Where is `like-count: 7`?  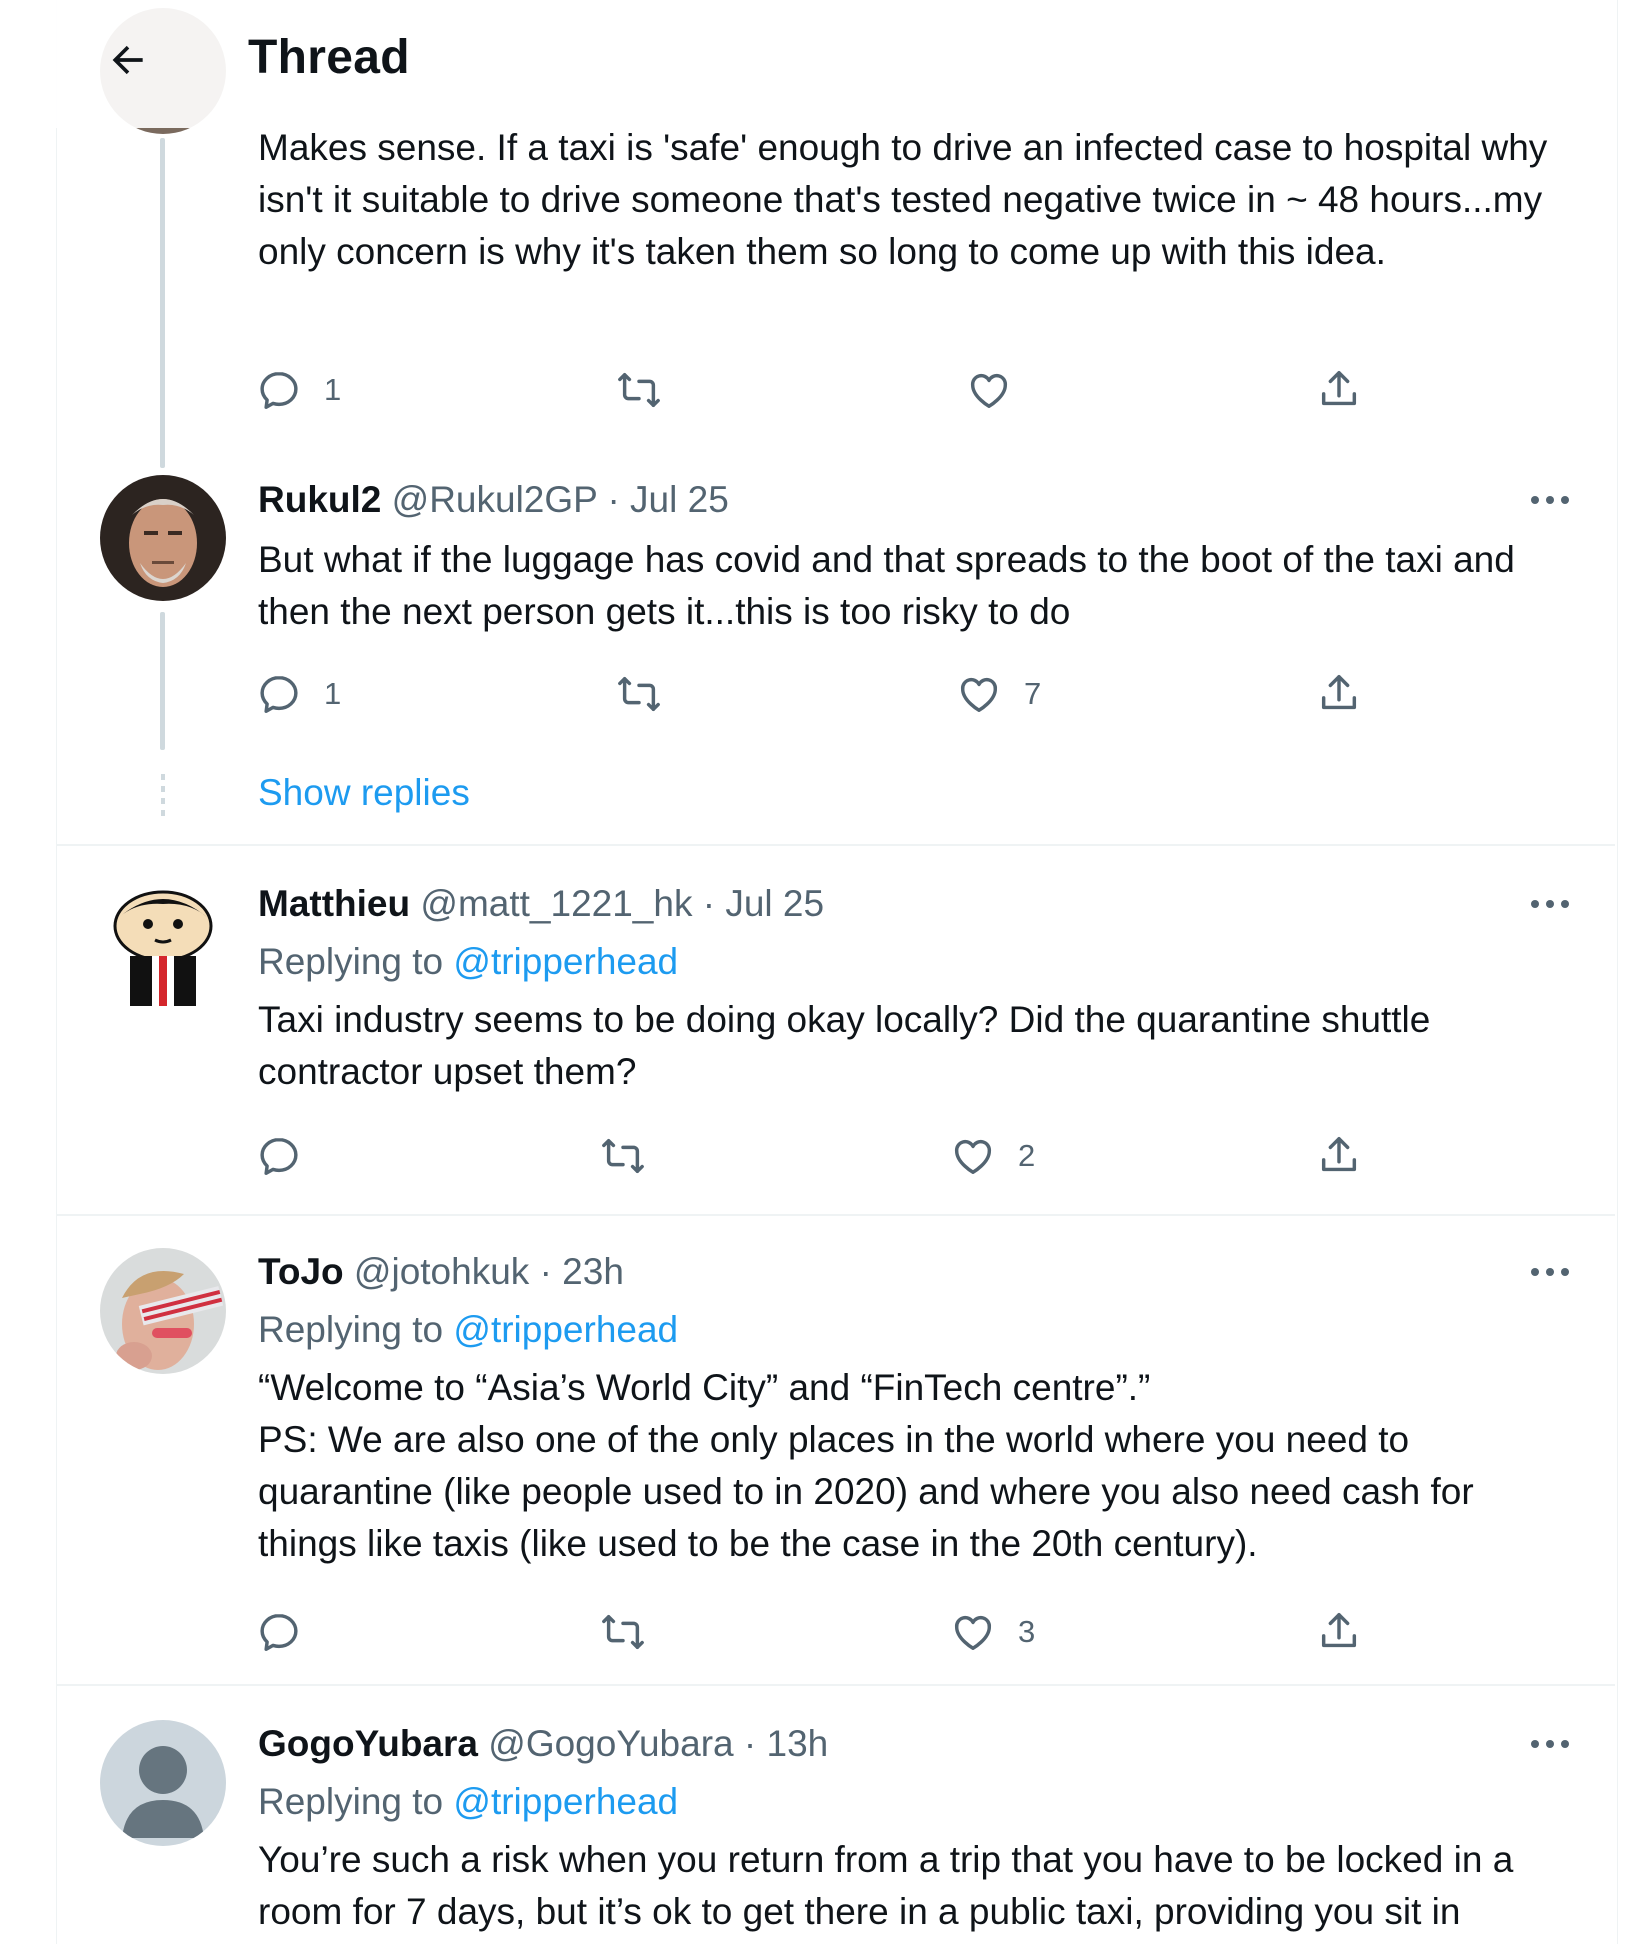
like-count: 7 is located at coordinates (1033, 693).